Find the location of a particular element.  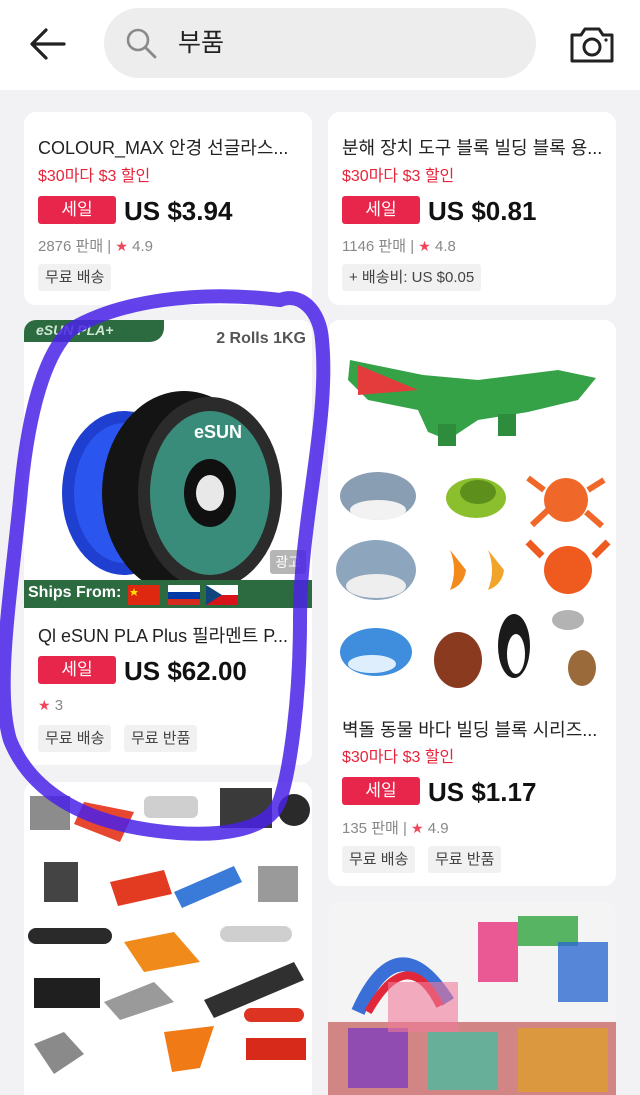

block-parts-image is located at coordinates (168, 938).